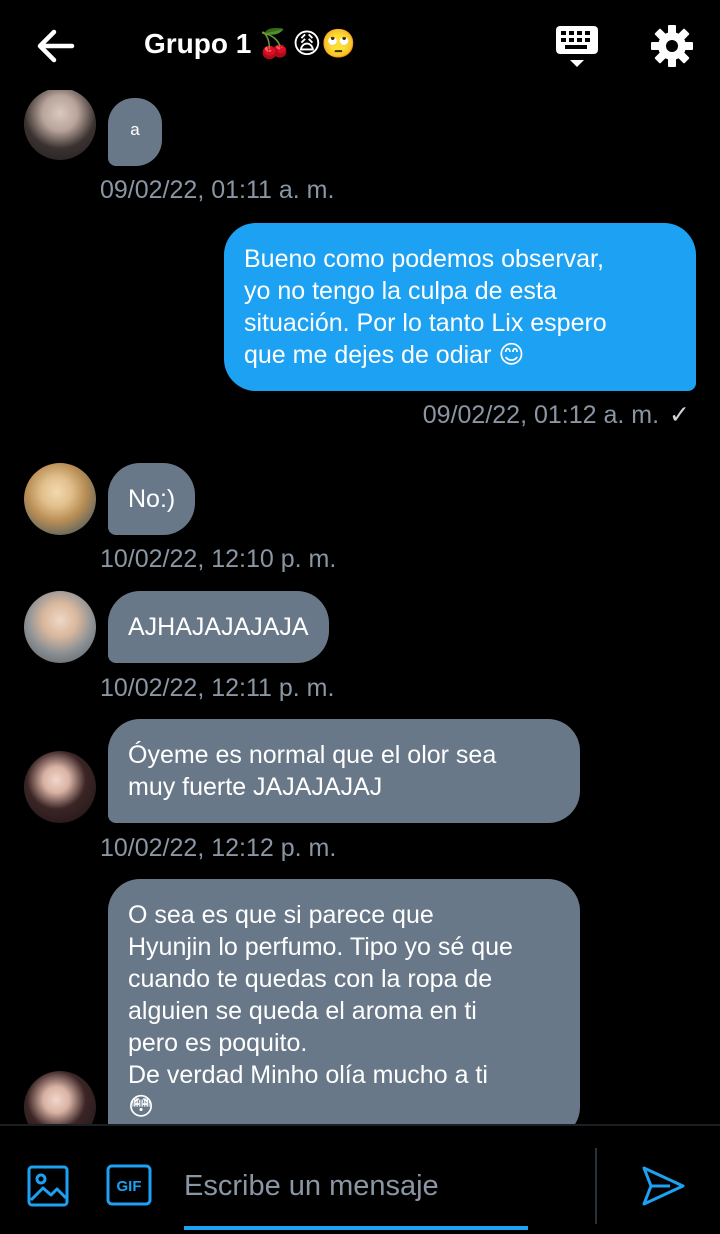  I want to click on message-timestamp: 10/02/22, 12:10 p. m., so click(218, 559).